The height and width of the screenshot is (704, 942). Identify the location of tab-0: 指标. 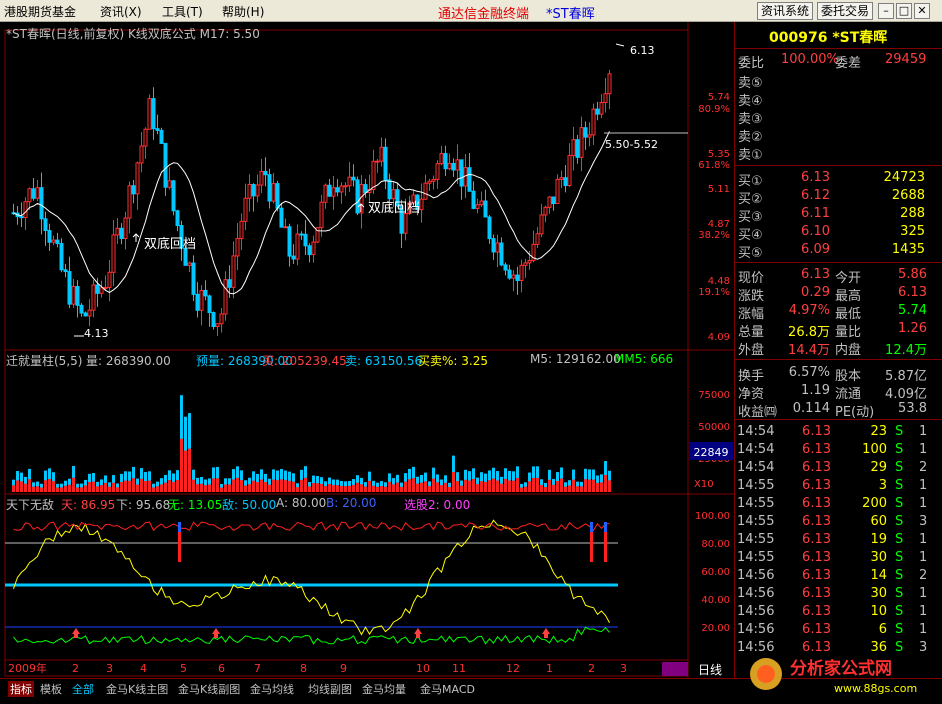
(21, 689).